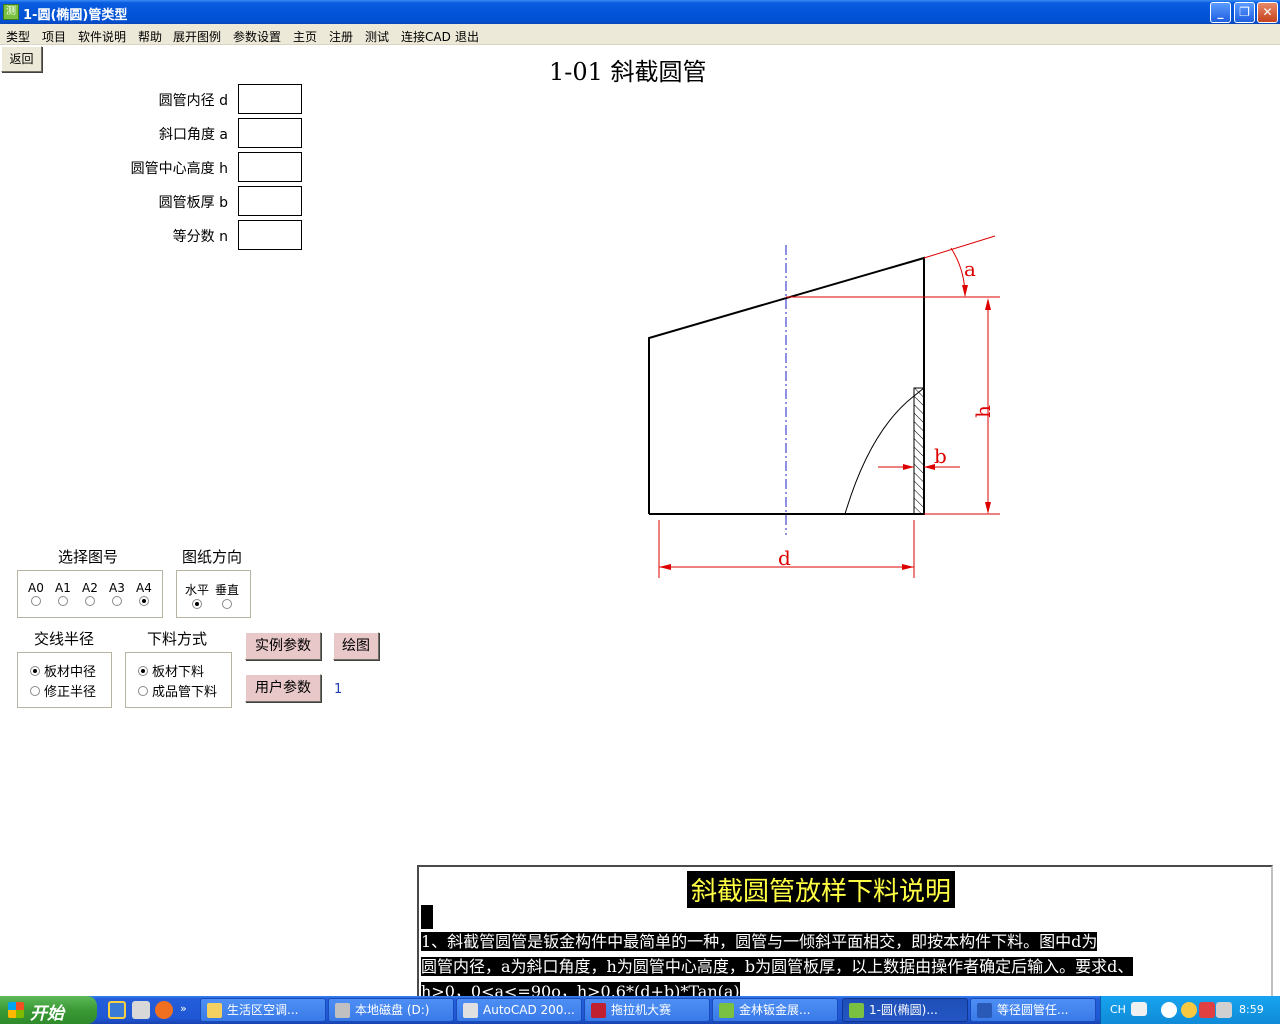 This screenshot has width=1280, height=1024. I want to click on radius-option-mid: 板材中径, so click(63, 670).